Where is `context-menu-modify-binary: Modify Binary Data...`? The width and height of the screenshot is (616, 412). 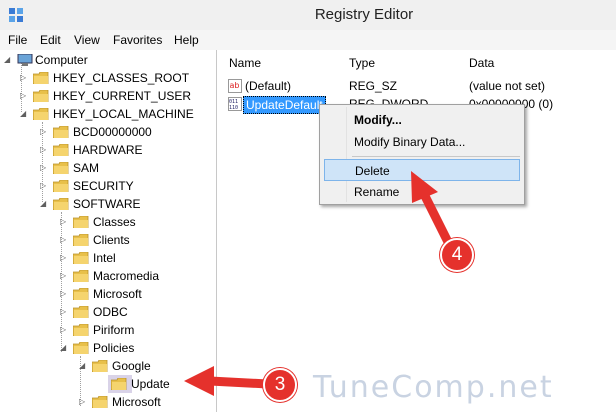
context-menu-modify-binary: Modify Binary Data... is located at coordinates (422, 142).